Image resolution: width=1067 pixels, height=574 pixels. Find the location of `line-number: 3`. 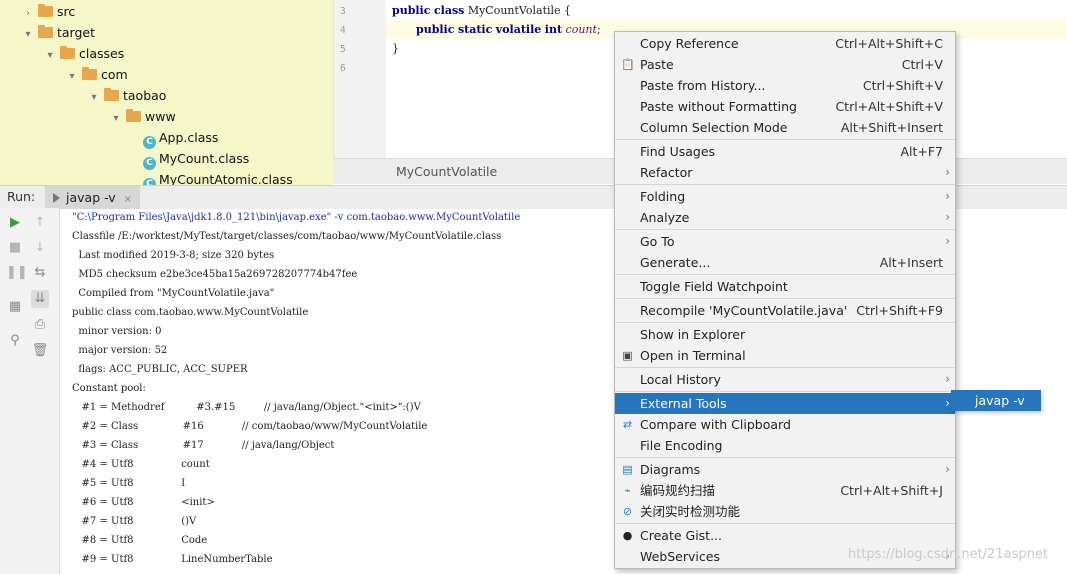

line-number: 3 is located at coordinates (343, 11).